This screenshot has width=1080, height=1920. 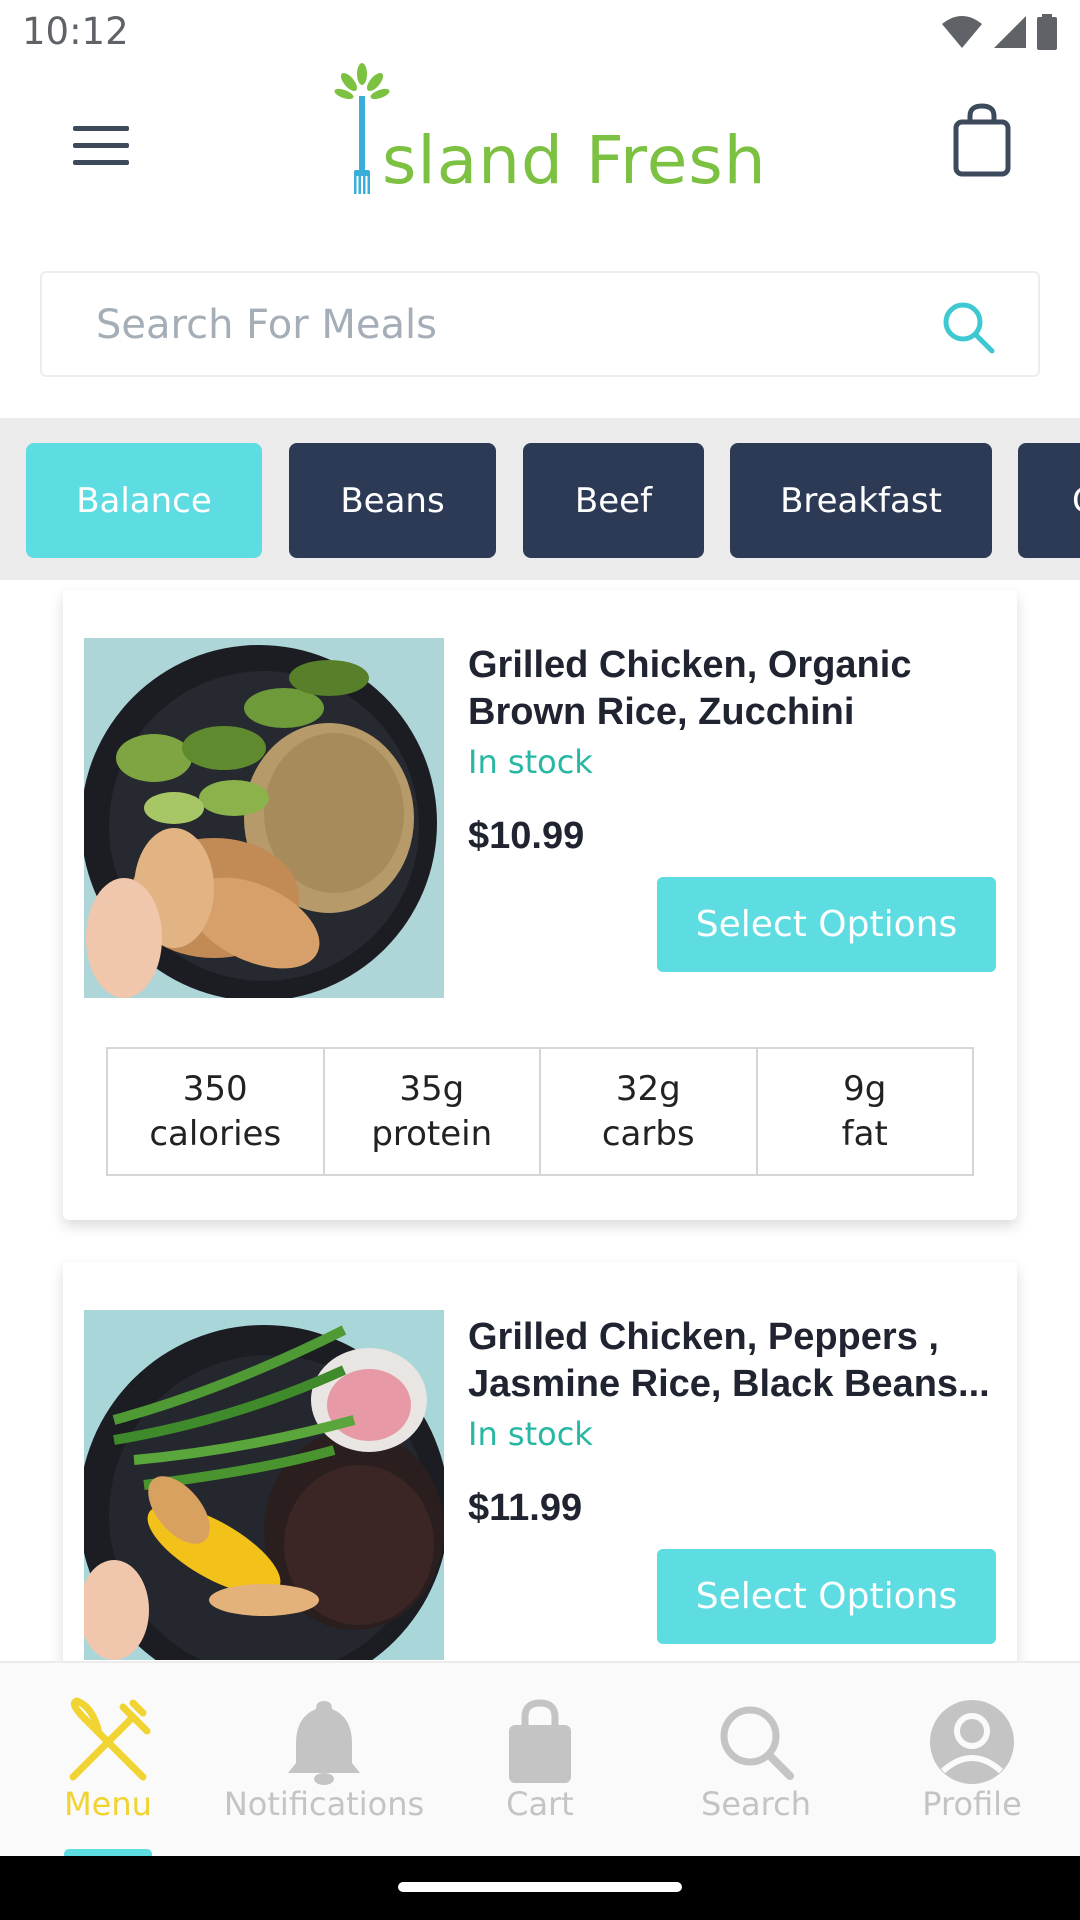 I want to click on category-chip-beans: Beans, so click(x=392, y=500).